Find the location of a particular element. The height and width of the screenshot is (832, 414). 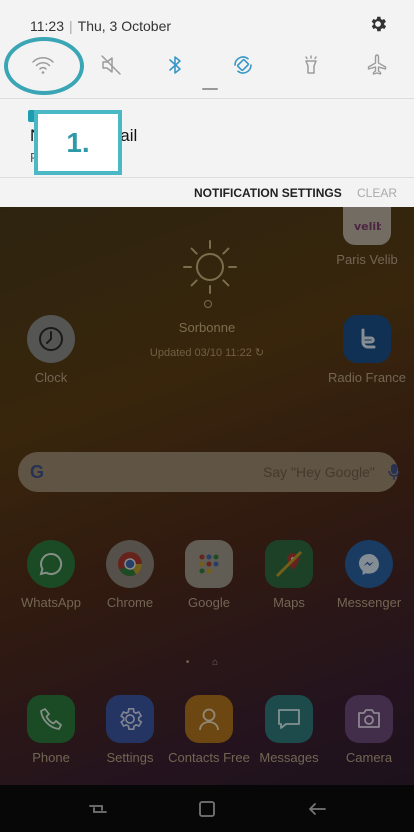

home-button-icon is located at coordinates (207, 809).